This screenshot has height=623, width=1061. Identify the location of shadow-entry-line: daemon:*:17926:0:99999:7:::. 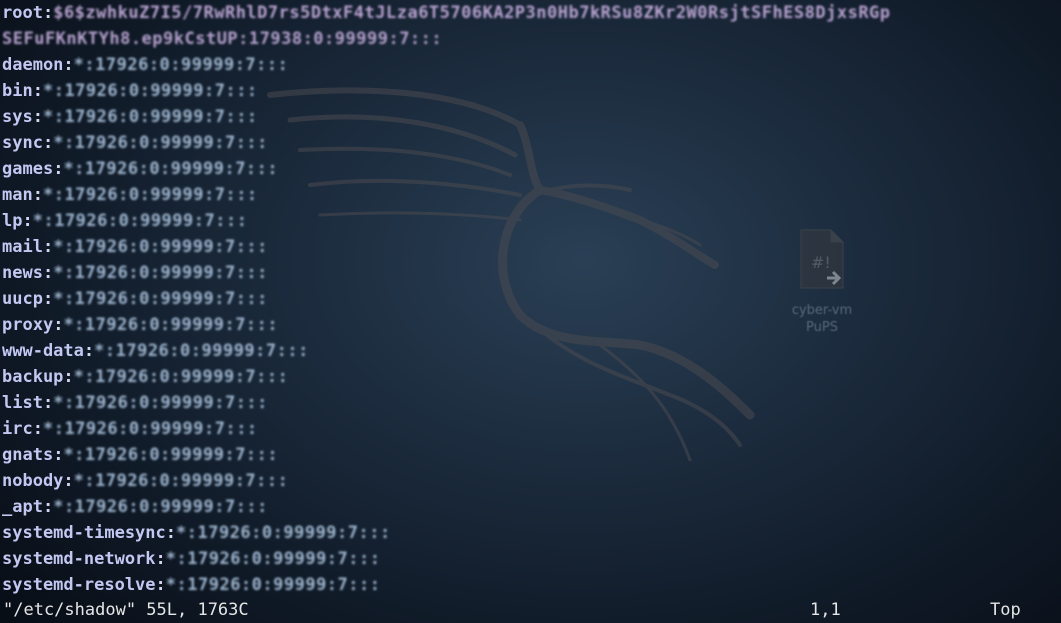
(145, 65).